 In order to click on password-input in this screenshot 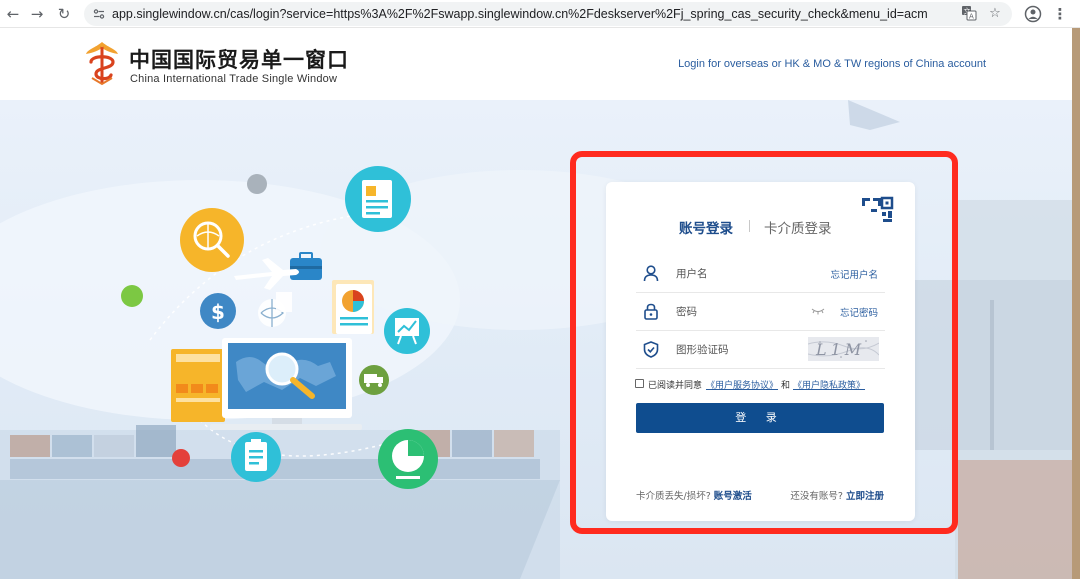, I will do `click(736, 312)`.